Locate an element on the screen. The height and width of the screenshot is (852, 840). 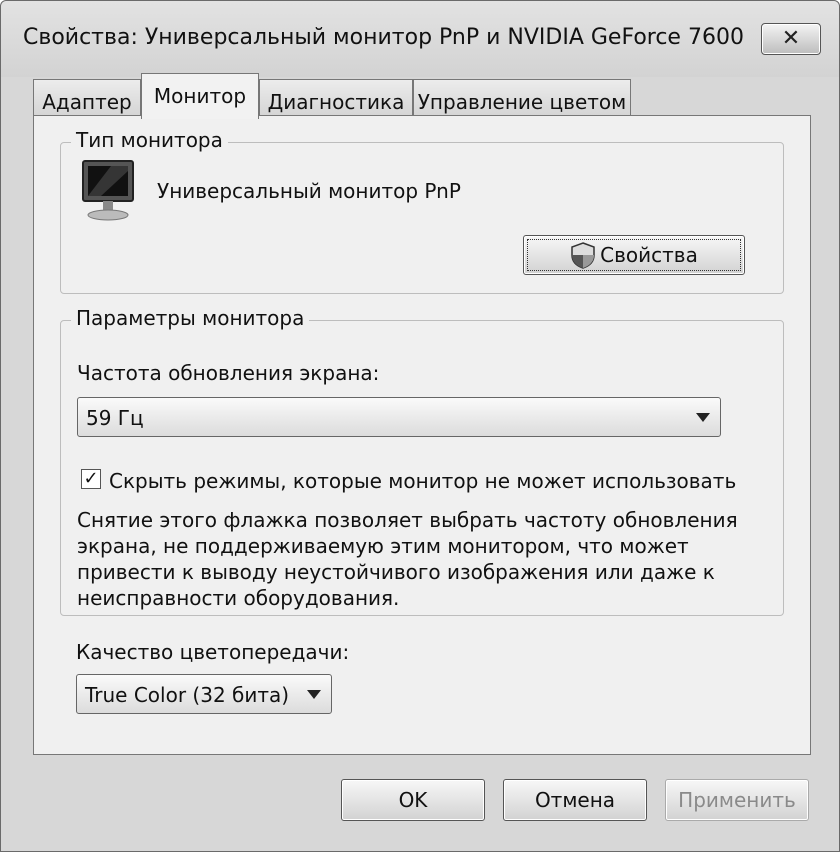
tab-diagnostics: Диагностика is located at coordinates (336, 98).